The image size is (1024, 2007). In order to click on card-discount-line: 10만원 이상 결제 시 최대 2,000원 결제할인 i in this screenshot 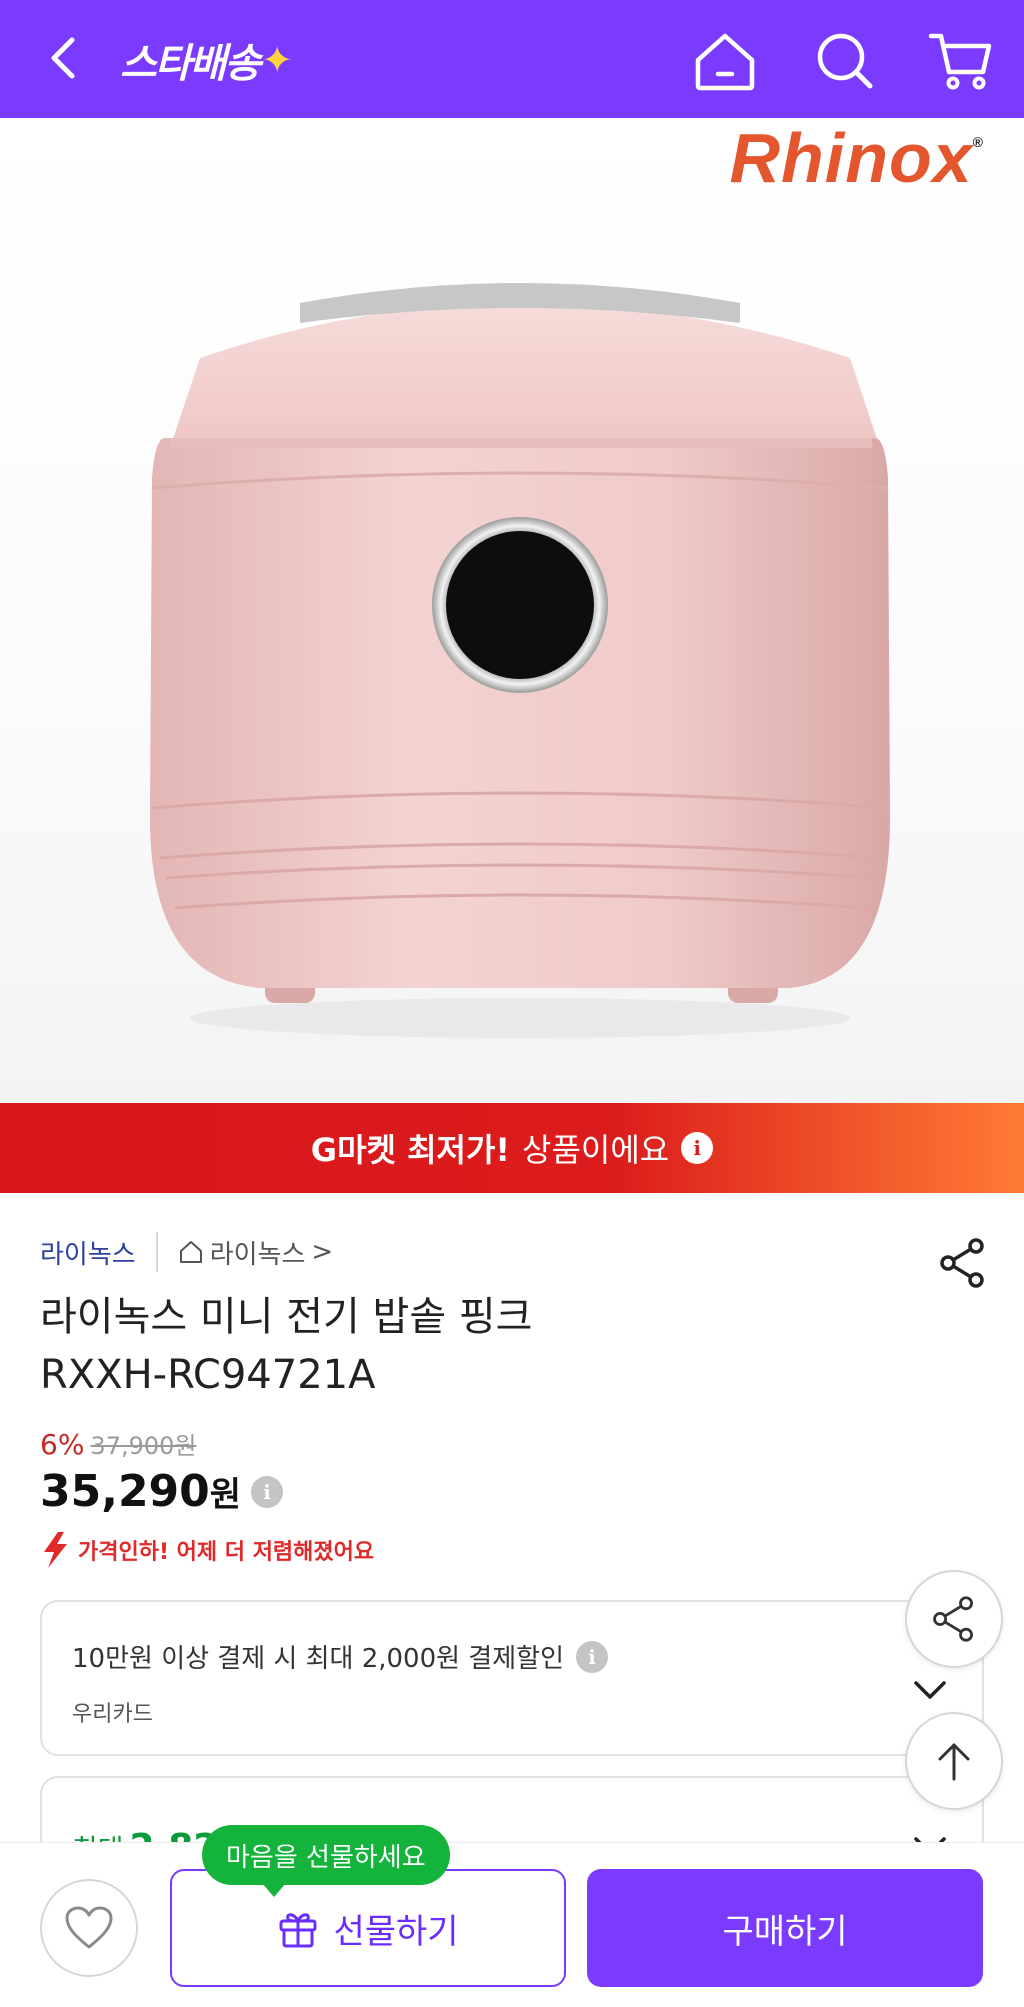, I will do `click(340, 1656)`.